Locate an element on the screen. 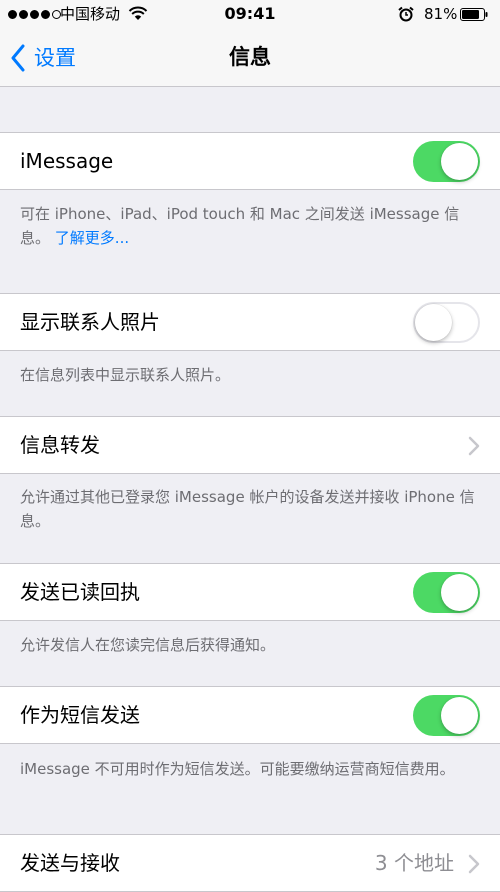 The image size is (500, 892). battery-icon is located at coordinates (474, 14).